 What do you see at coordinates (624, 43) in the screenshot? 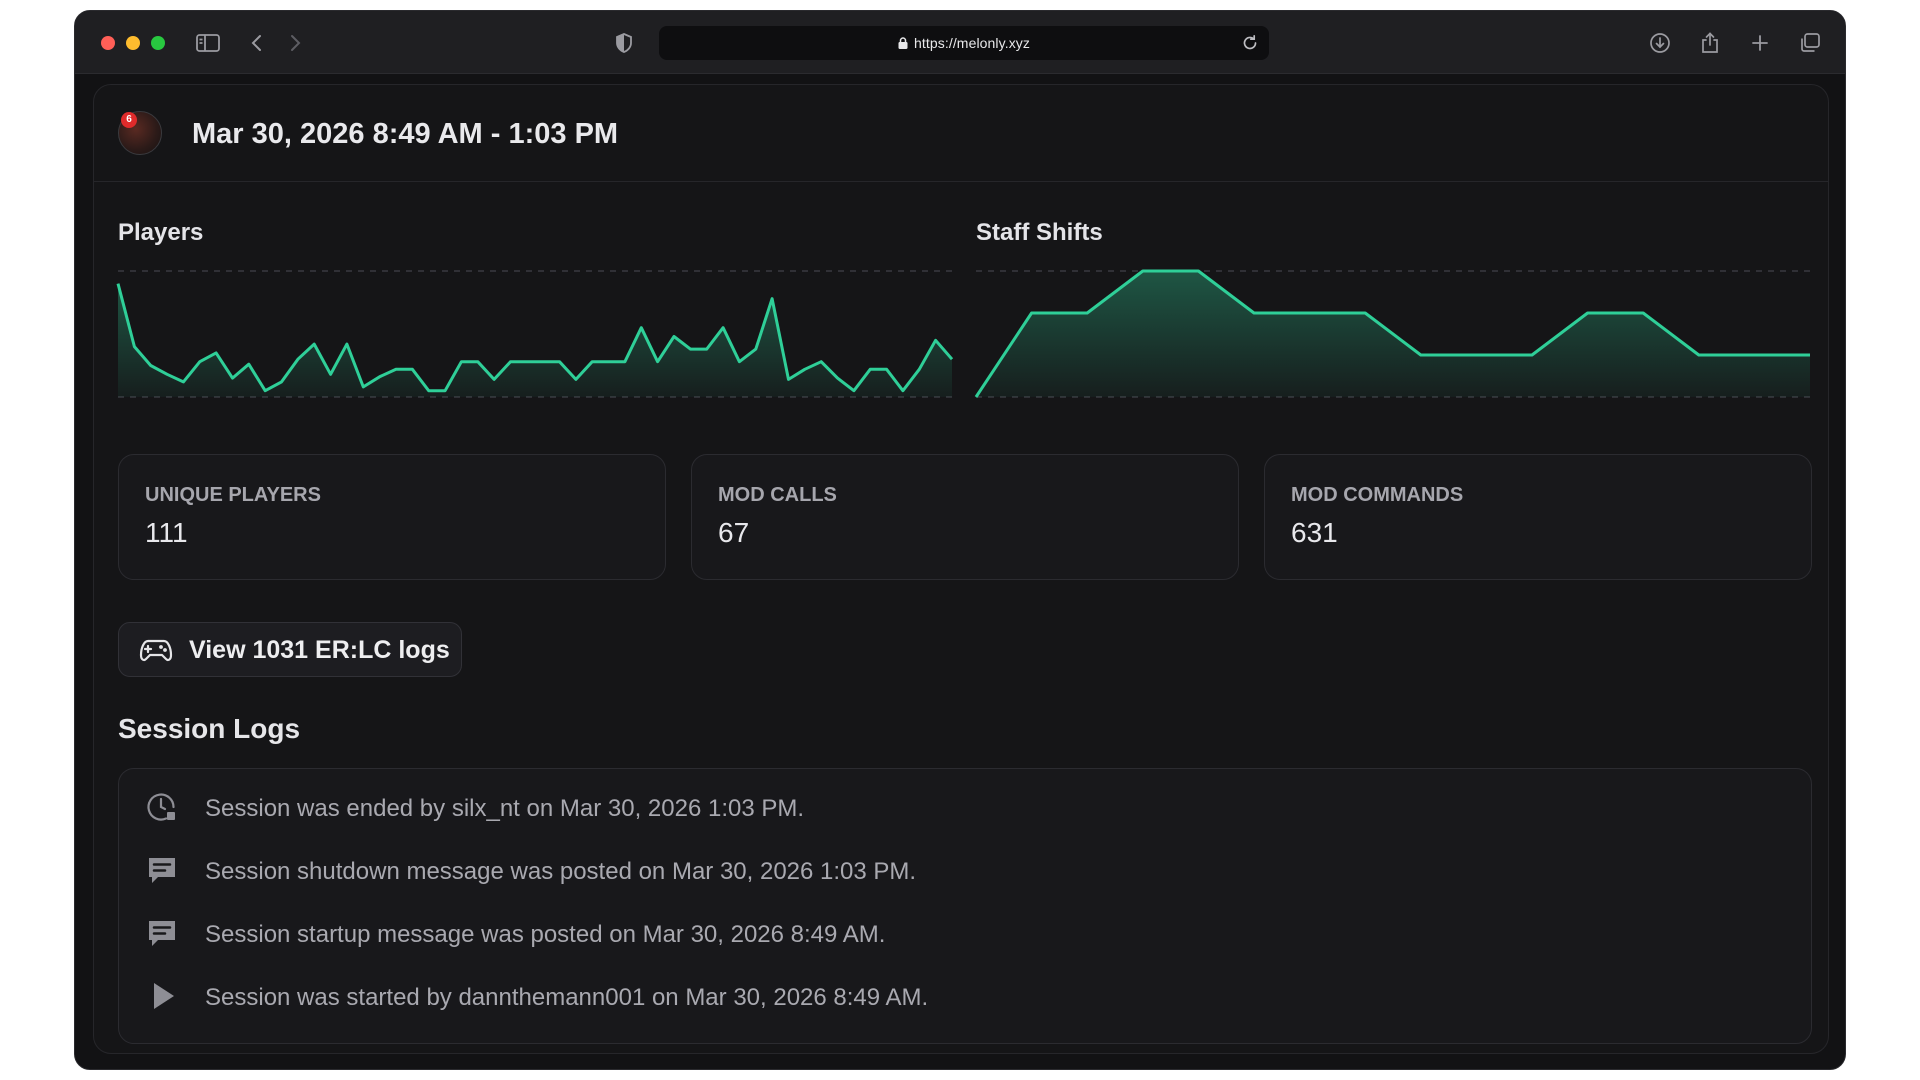
I see `privacy-shield-icon` at bounding box center [624, 43].